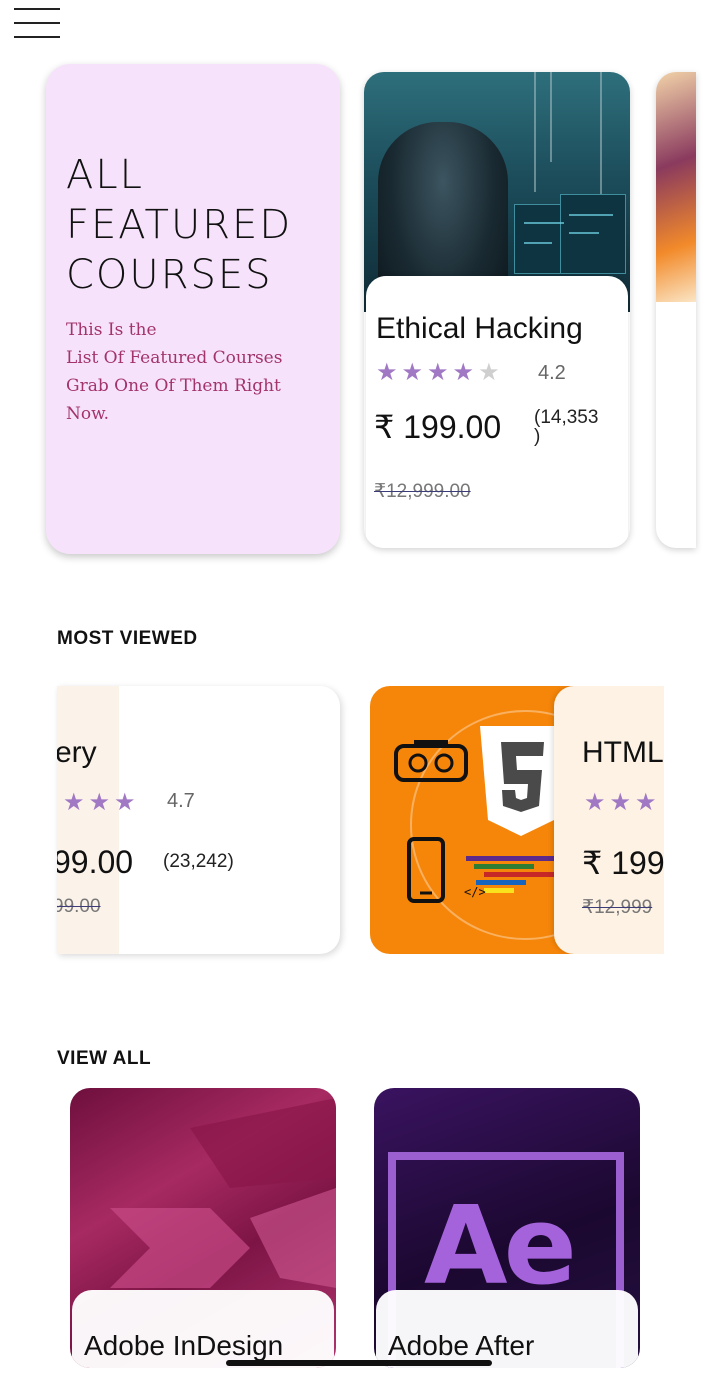 This screenshot has width=714, height=1377. Describe the element at coordinates (438, 427) in the screenshot. I see `price: ₹ 199.00` at that location.